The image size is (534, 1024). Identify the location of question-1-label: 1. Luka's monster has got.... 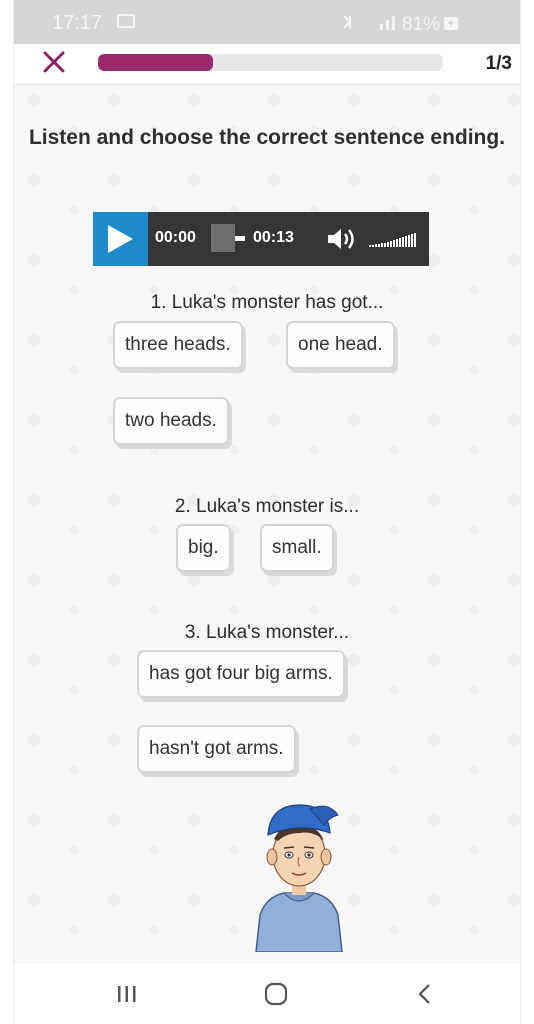
(267, 302).